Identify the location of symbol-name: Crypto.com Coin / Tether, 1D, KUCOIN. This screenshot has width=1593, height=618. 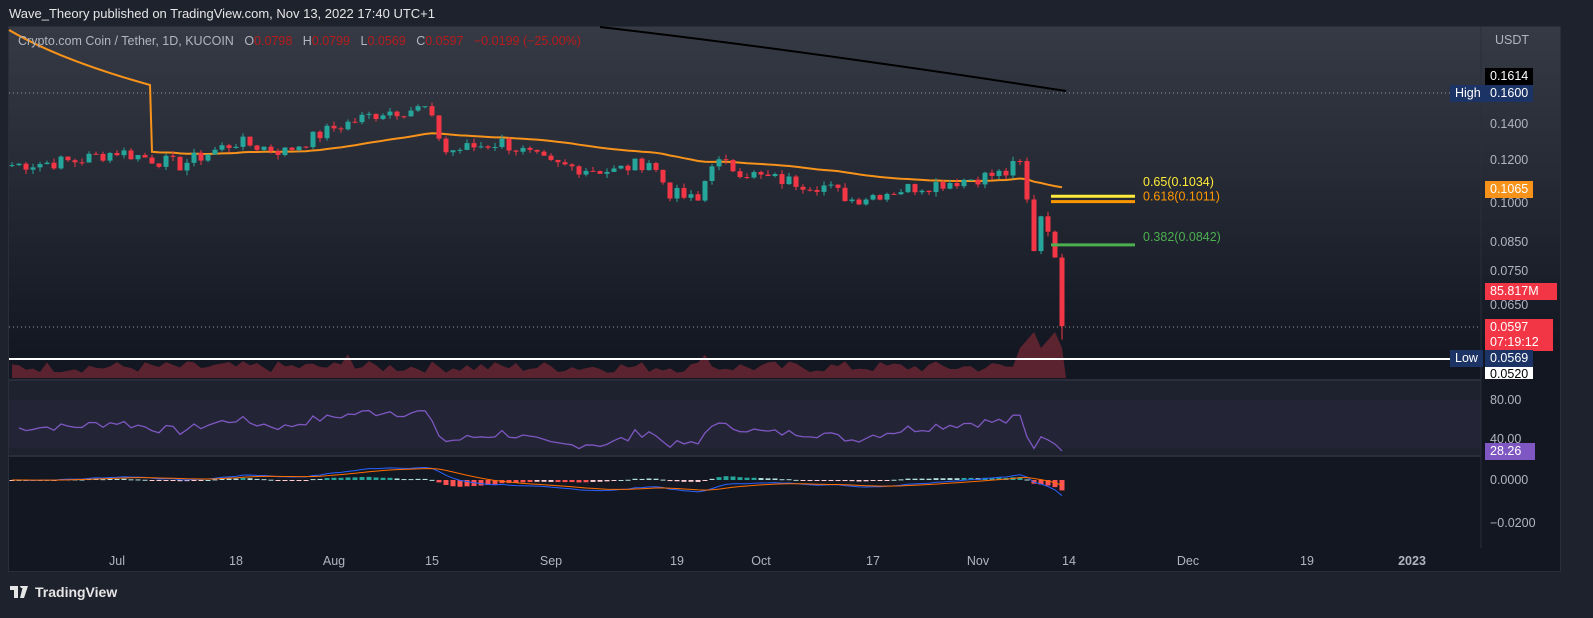
(126, 41).